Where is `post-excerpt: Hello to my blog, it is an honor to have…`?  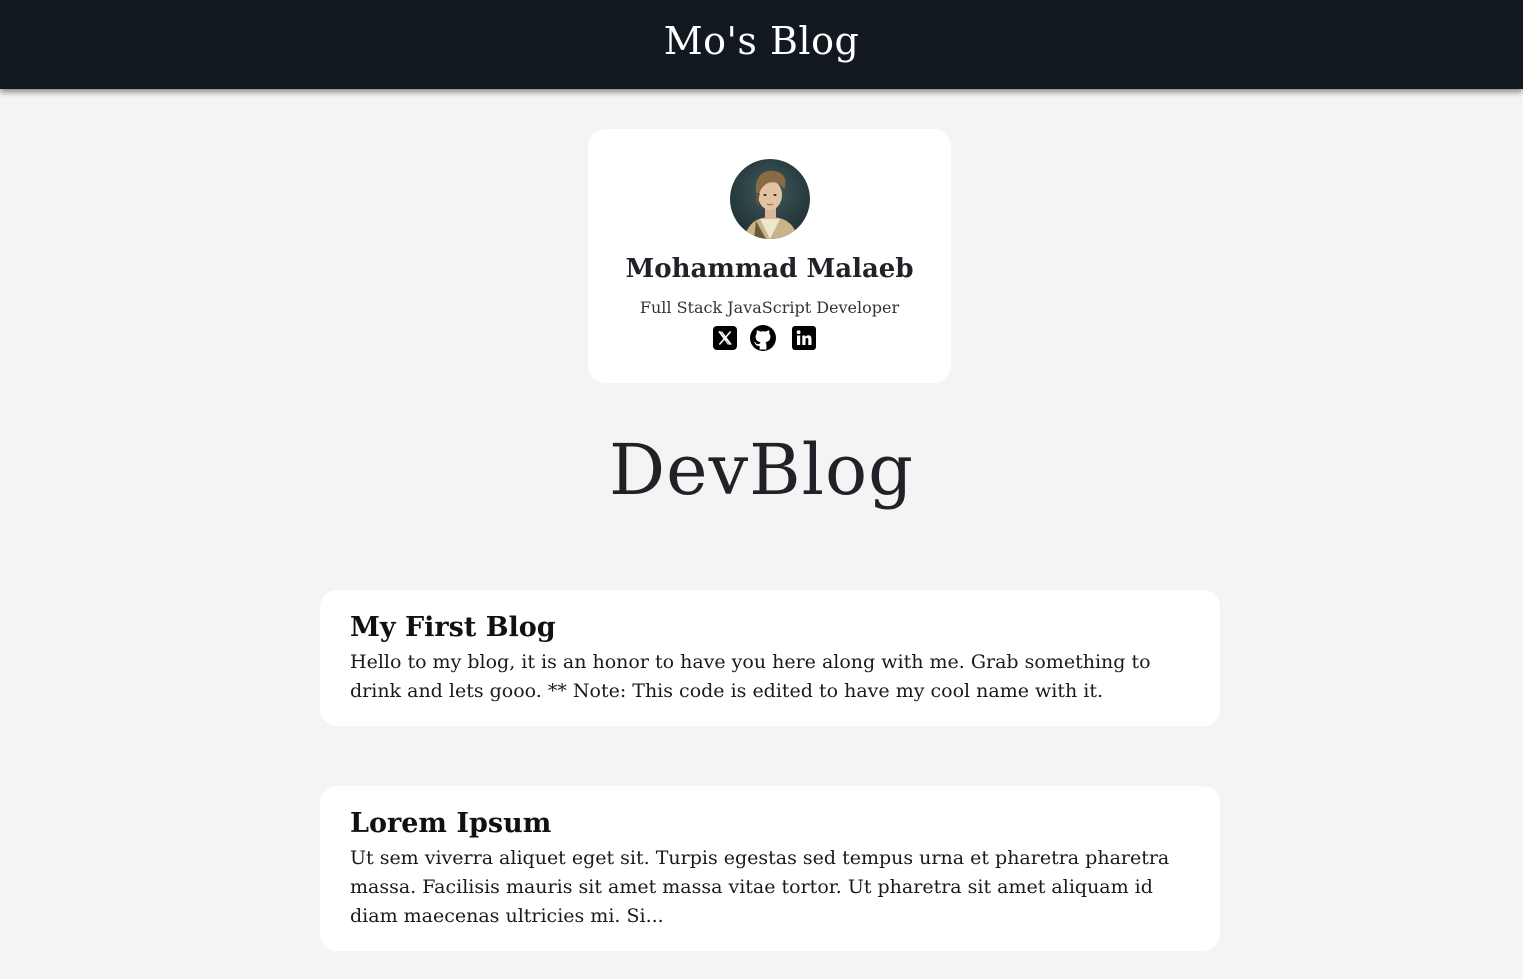 post-excerpt: Hello to my blog, it is an honor to have… is located at coordinates (750, 676).